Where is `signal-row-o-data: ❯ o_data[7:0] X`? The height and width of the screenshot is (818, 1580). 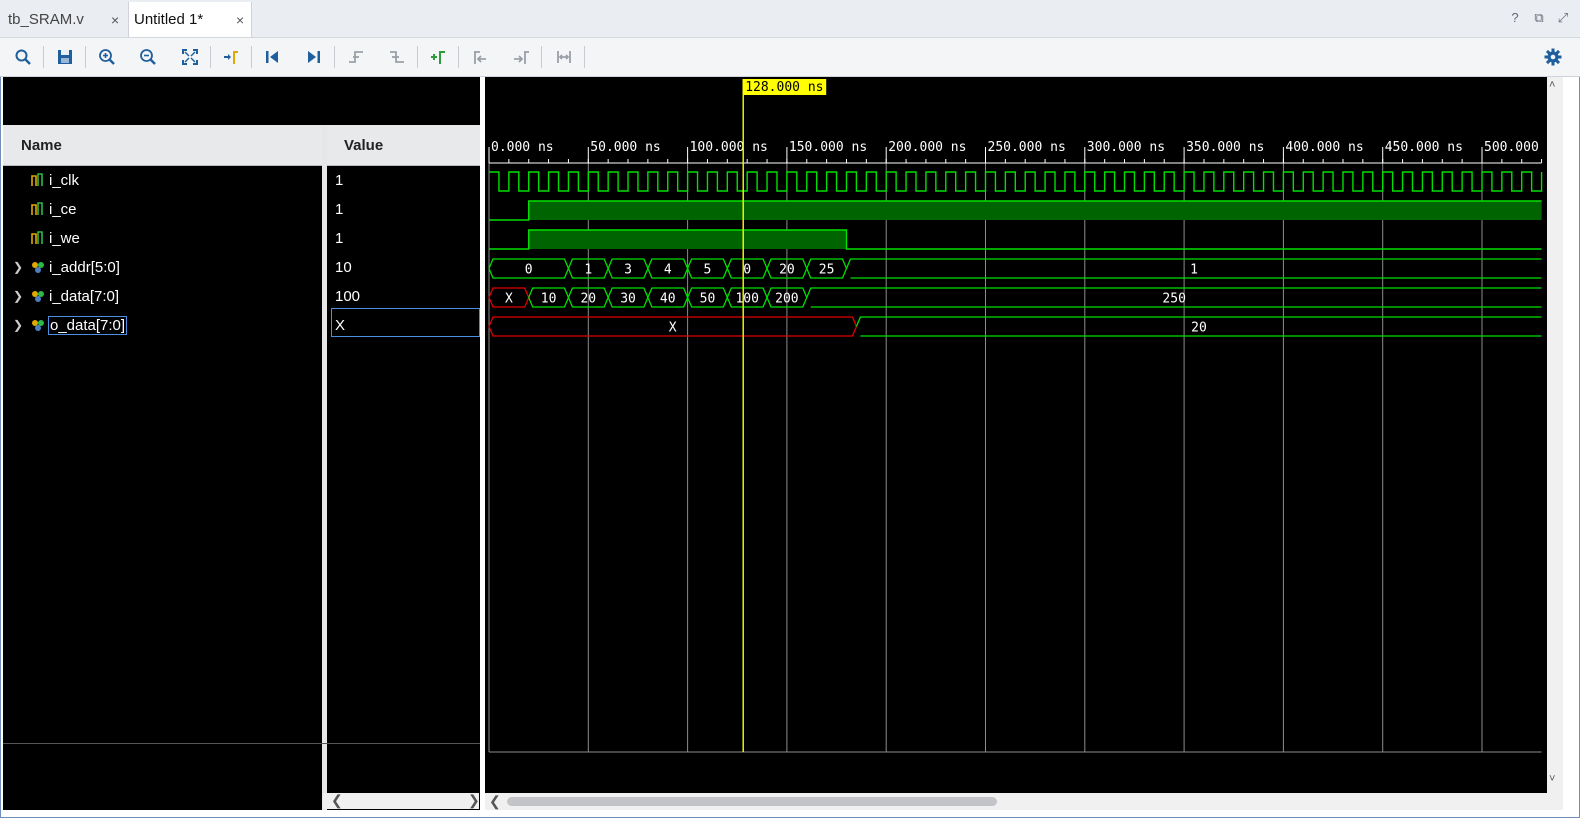
signal-row-o-data: ❯ o_data[7:0] X is located at coordinates (241, 324).